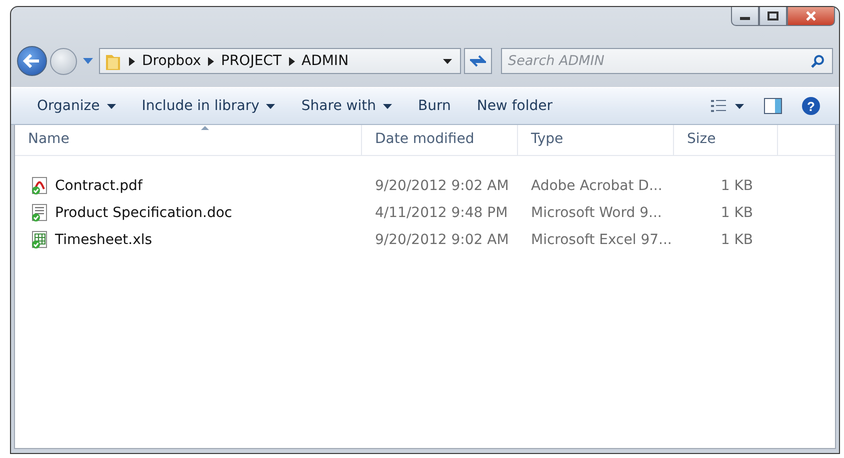 This screenshot has width=844, height=458. Describe the element at coordinates (745, 16) in the screenshot. I see `minimize-button` at that location.